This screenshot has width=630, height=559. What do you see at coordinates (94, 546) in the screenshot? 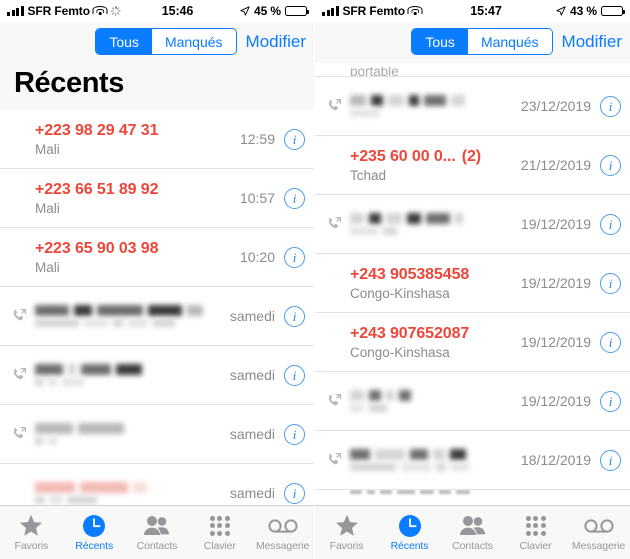
I see `tab-label: Récents` at bounding box center [94, 546].